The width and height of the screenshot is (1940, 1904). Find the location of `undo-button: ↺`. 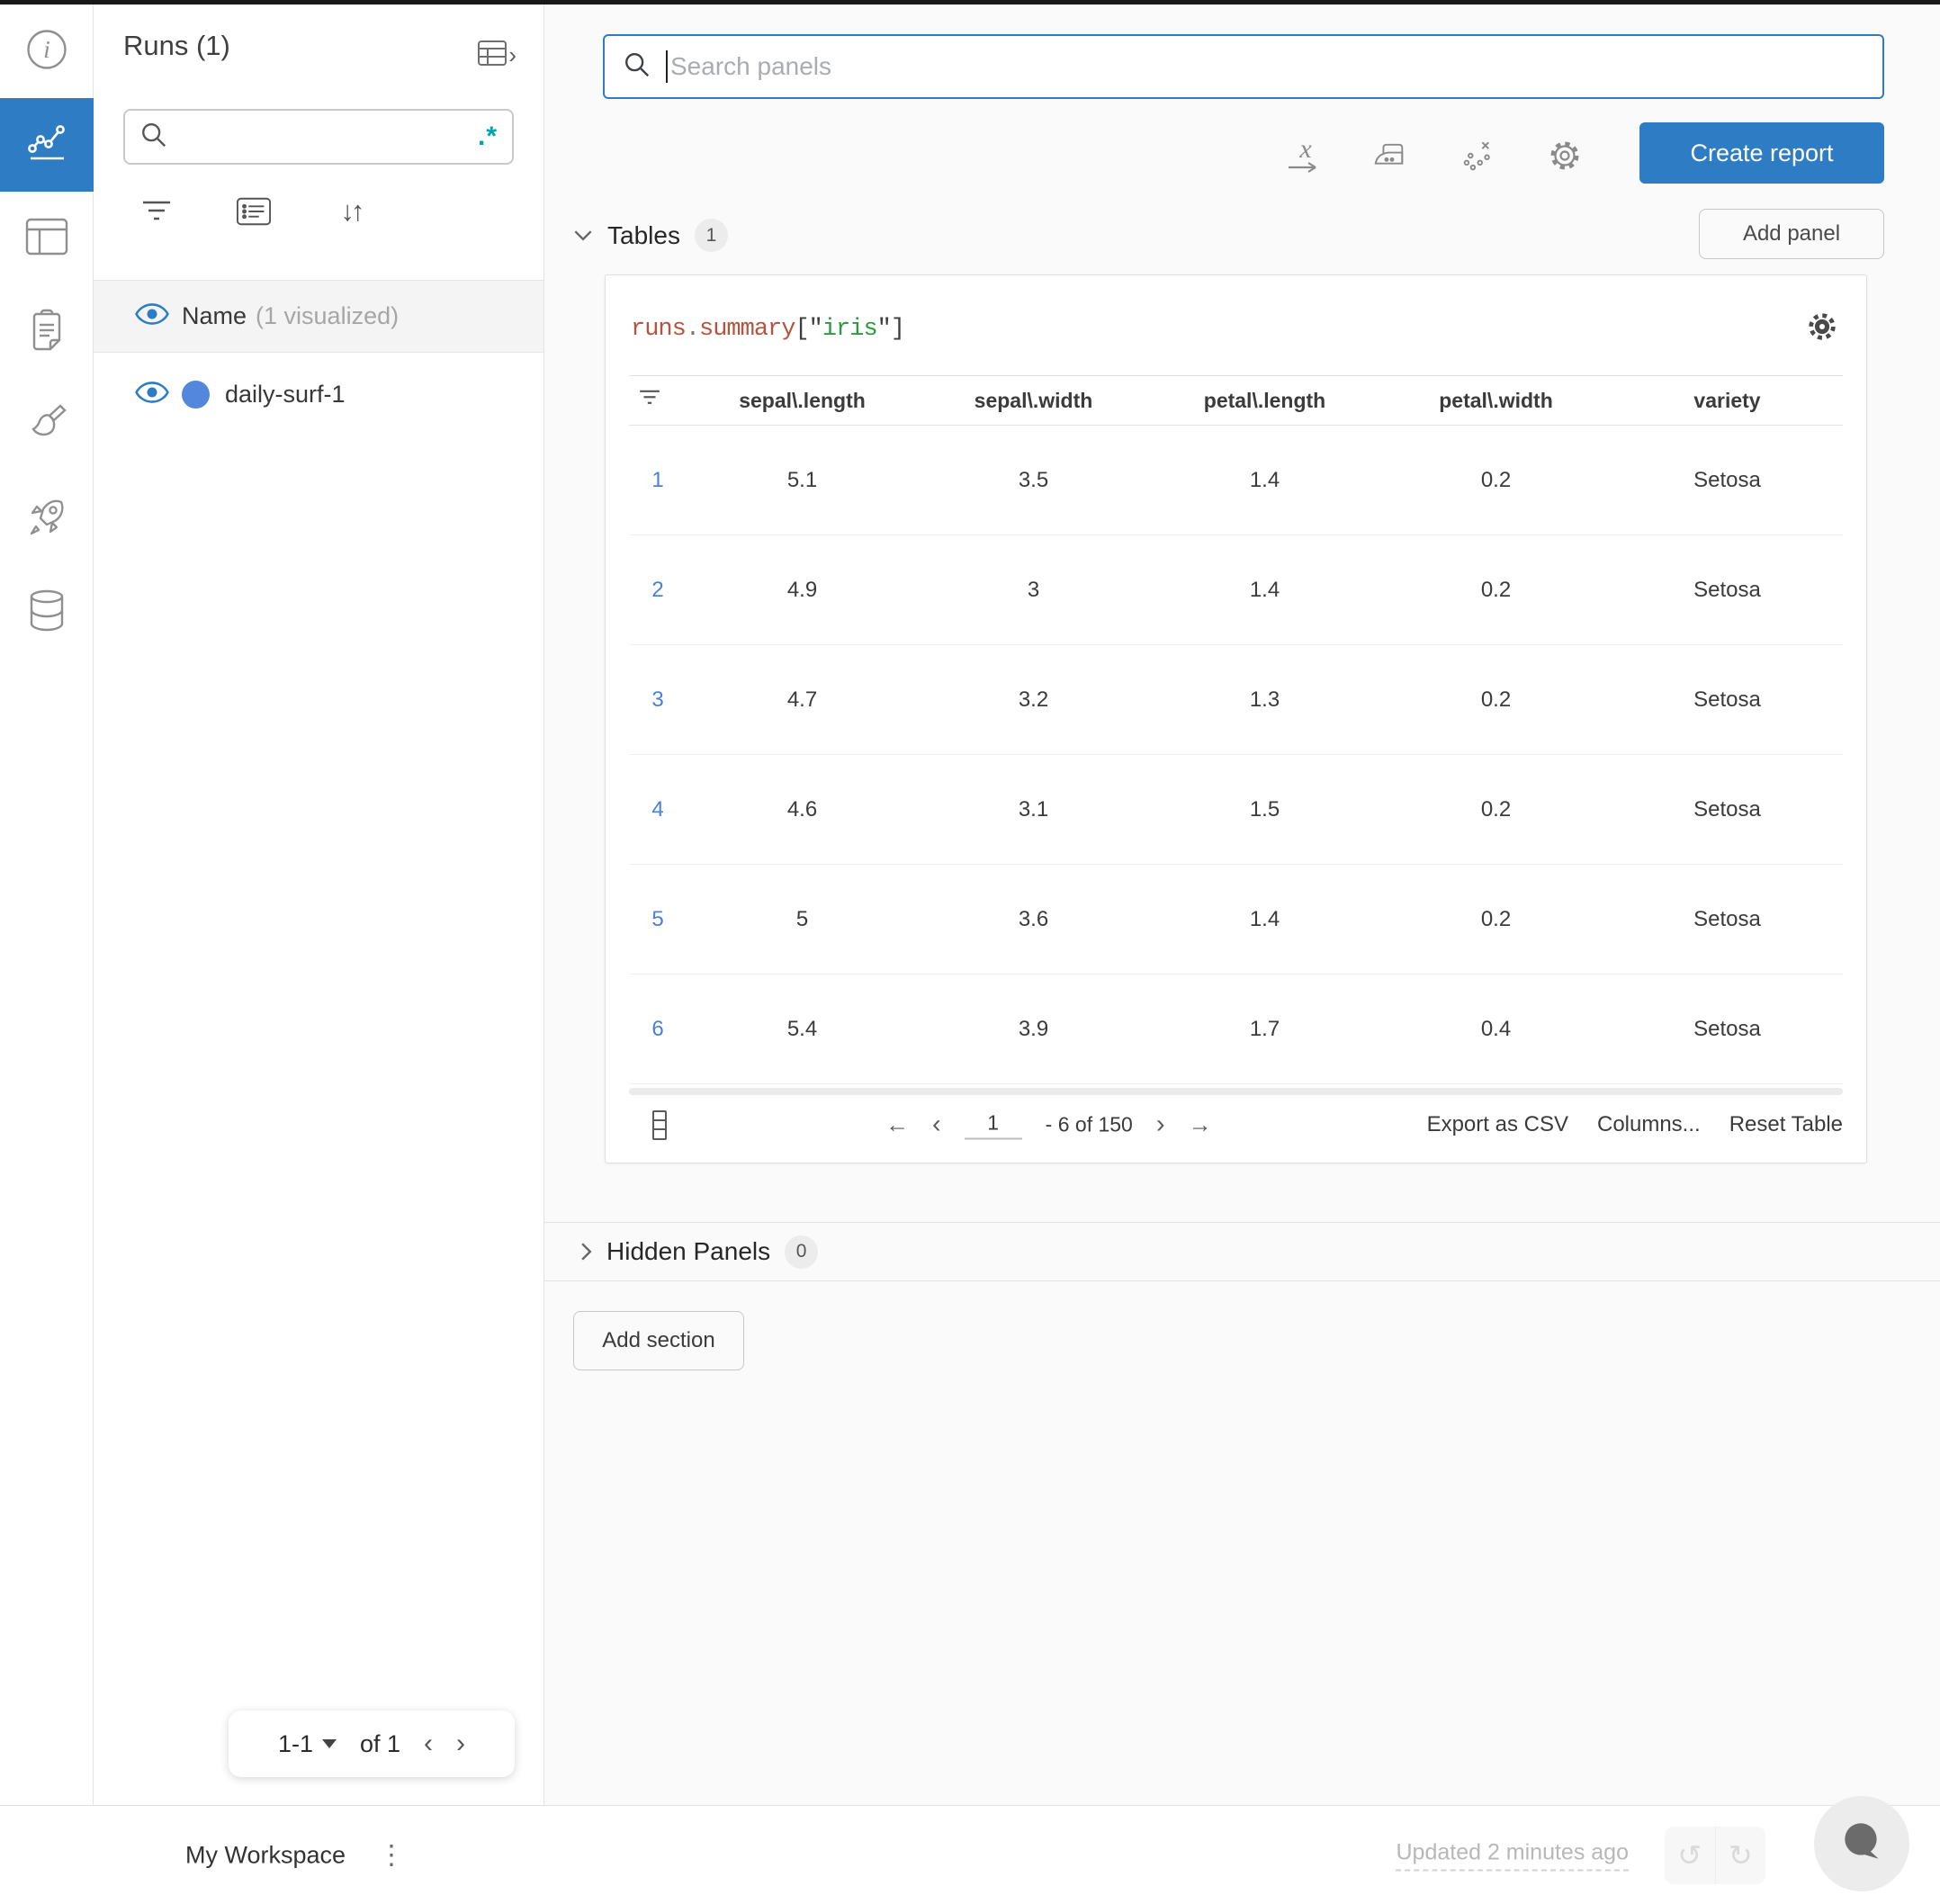

undo-button: ↺ is located at coordinates (1690, 1856).